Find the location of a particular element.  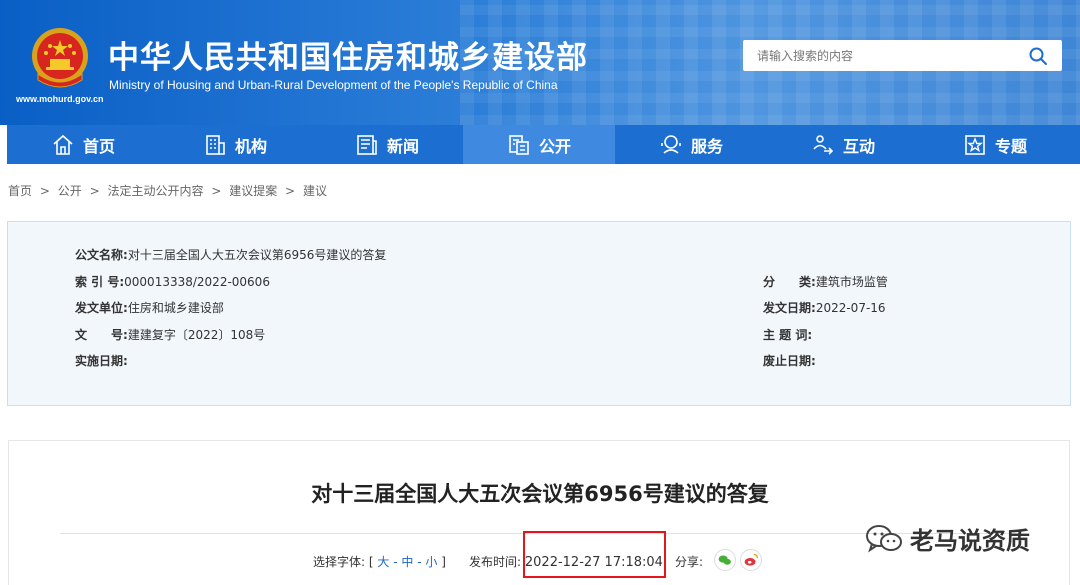

wechat-share-icon is located at coordinates (725, 560).